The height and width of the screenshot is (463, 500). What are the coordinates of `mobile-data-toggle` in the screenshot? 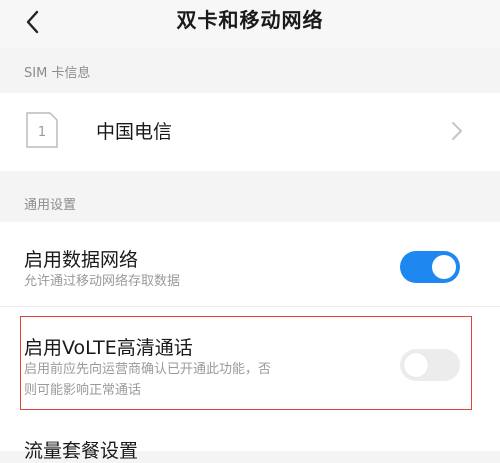 It's located at (430, 267).